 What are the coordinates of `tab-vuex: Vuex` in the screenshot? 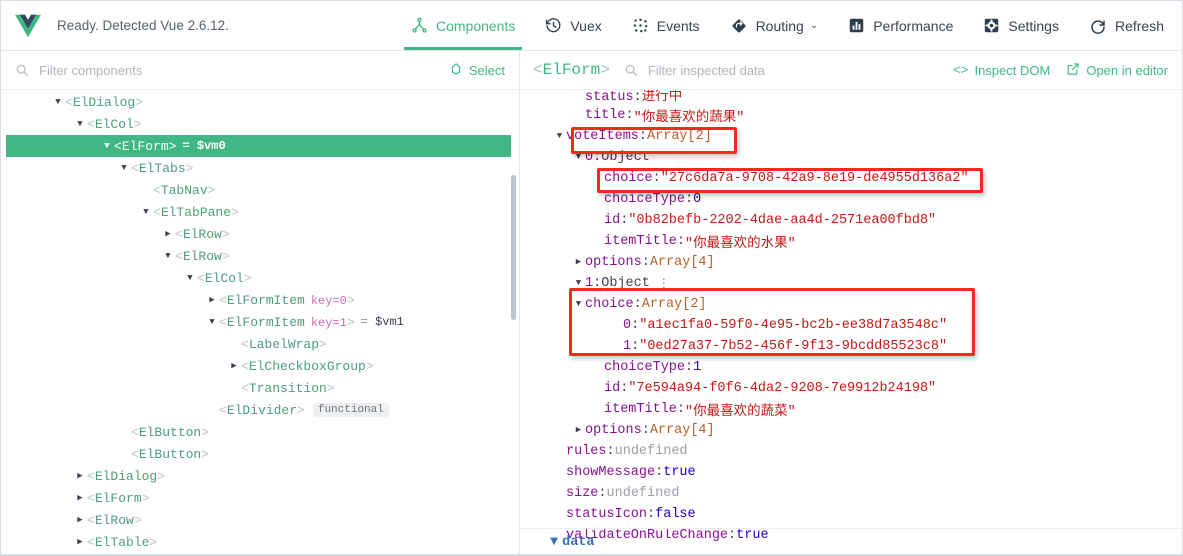 It's located at (573, 25).